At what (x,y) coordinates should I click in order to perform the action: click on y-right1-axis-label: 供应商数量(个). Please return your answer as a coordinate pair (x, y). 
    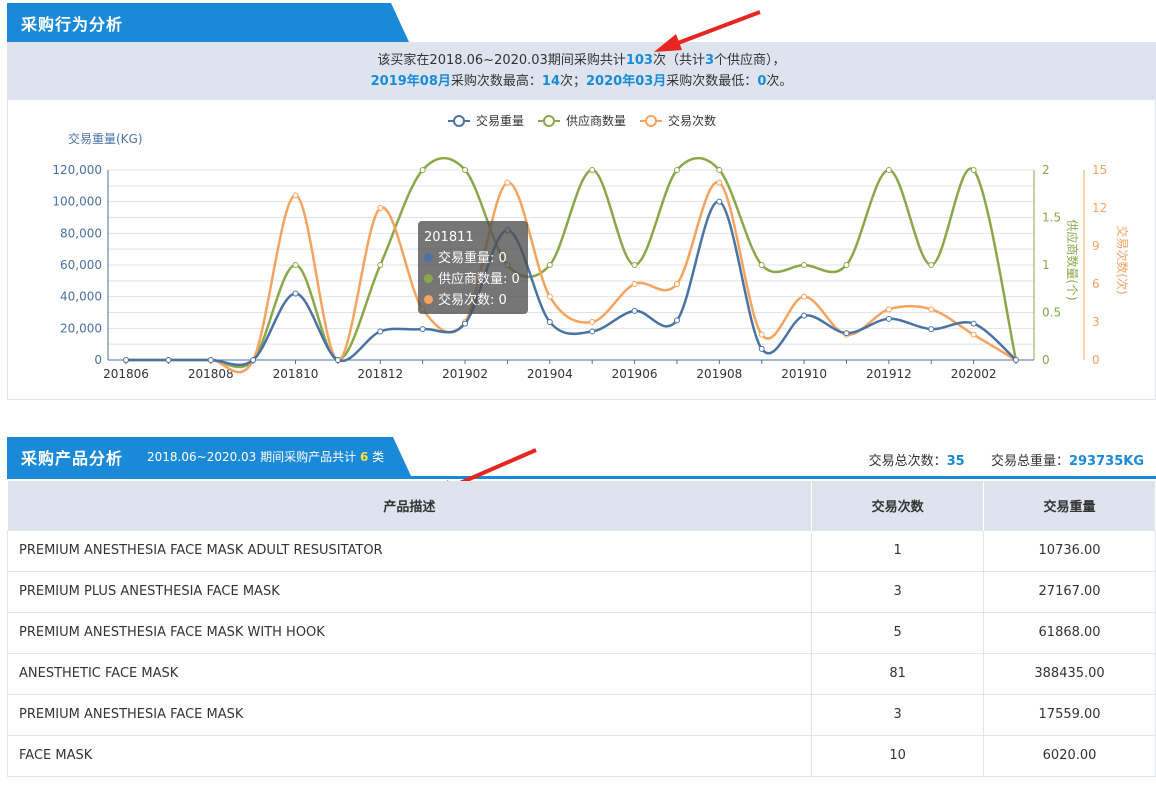
    Looking at the image, I should click on (1072, 259).